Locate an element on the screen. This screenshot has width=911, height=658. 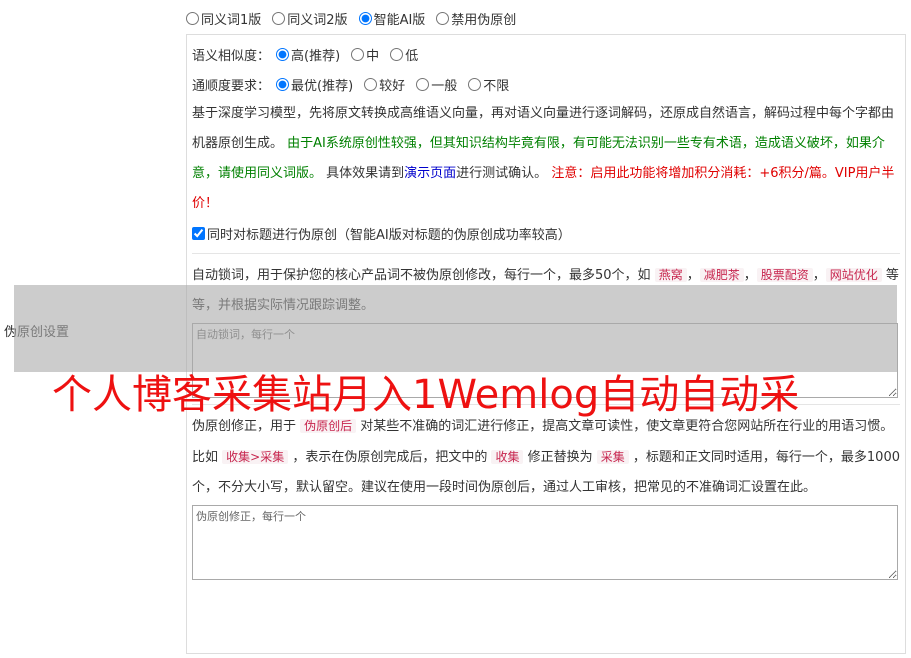
fluency-radio-good is located at coordinates (371, 84).